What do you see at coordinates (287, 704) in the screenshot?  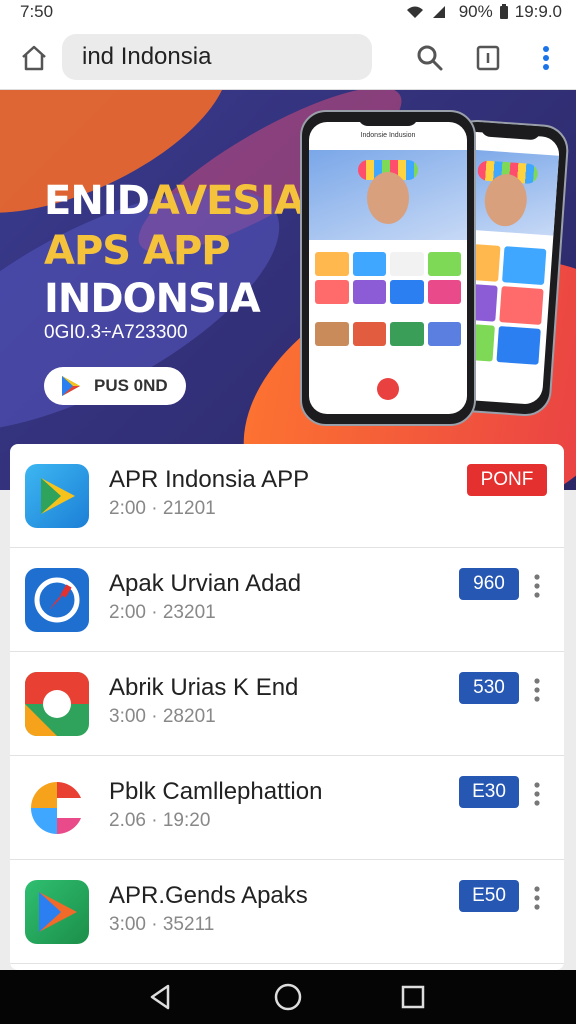 I see `list-item: Abrik Urias K End 3:00 · 28201 530` at bounding box center [287, 704].